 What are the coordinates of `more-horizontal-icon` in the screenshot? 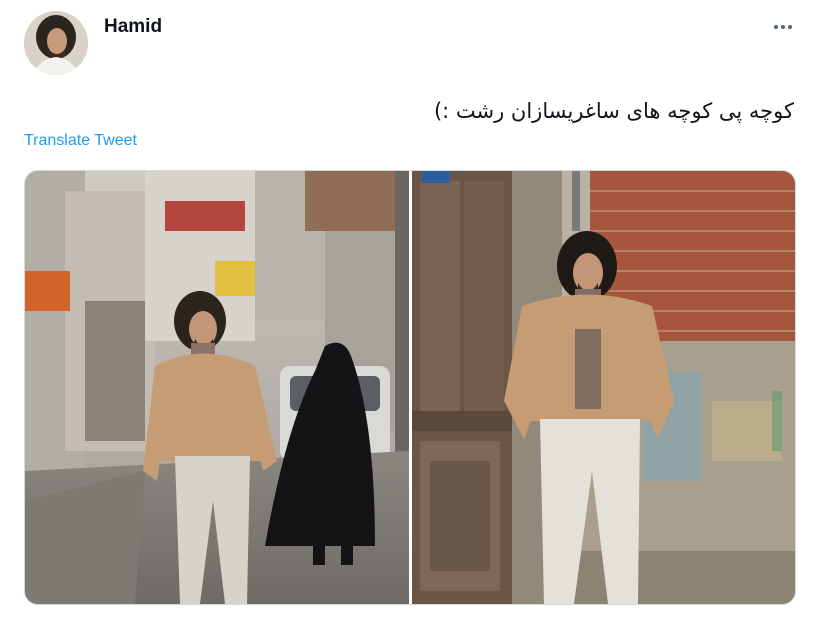 It's located at (783, 27).